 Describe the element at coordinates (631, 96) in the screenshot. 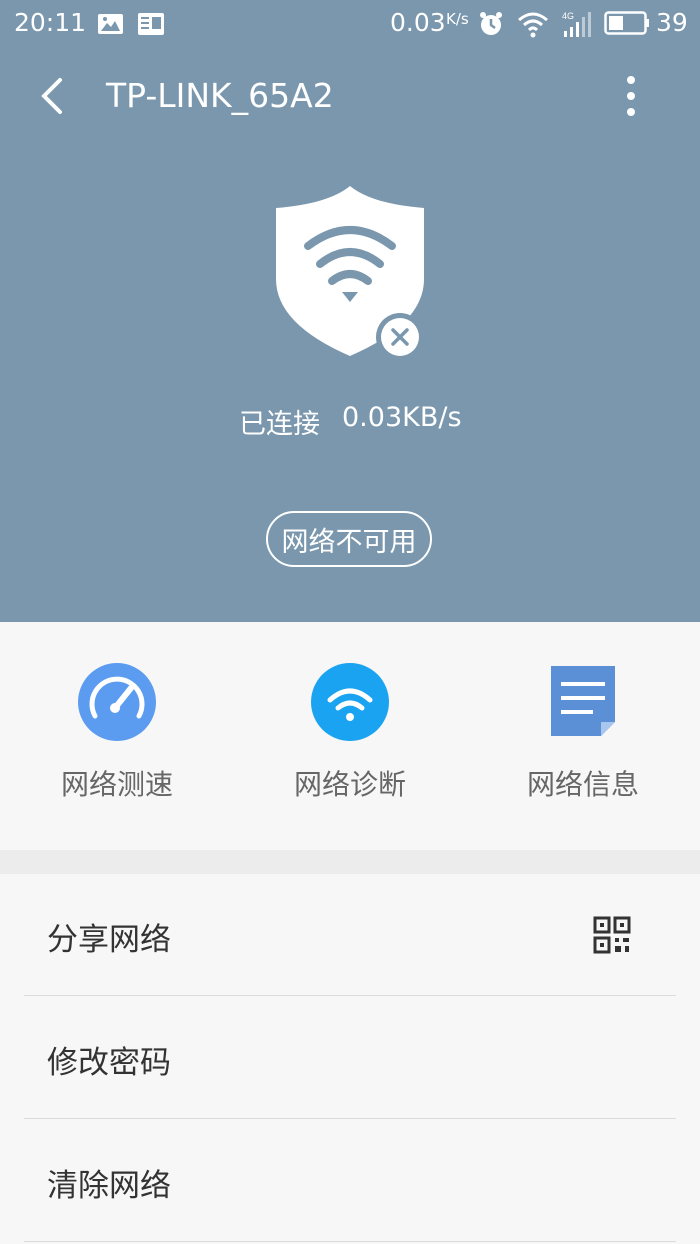

I see `more-vertical-icon` at that location.